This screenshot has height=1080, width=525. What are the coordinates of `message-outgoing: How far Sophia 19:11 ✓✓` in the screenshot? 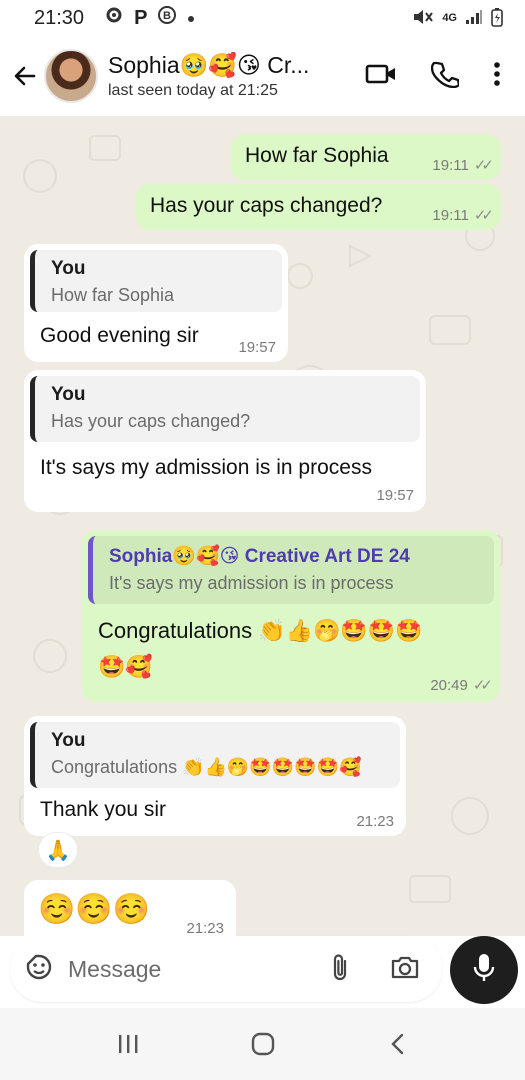 It's located at (366, 157).